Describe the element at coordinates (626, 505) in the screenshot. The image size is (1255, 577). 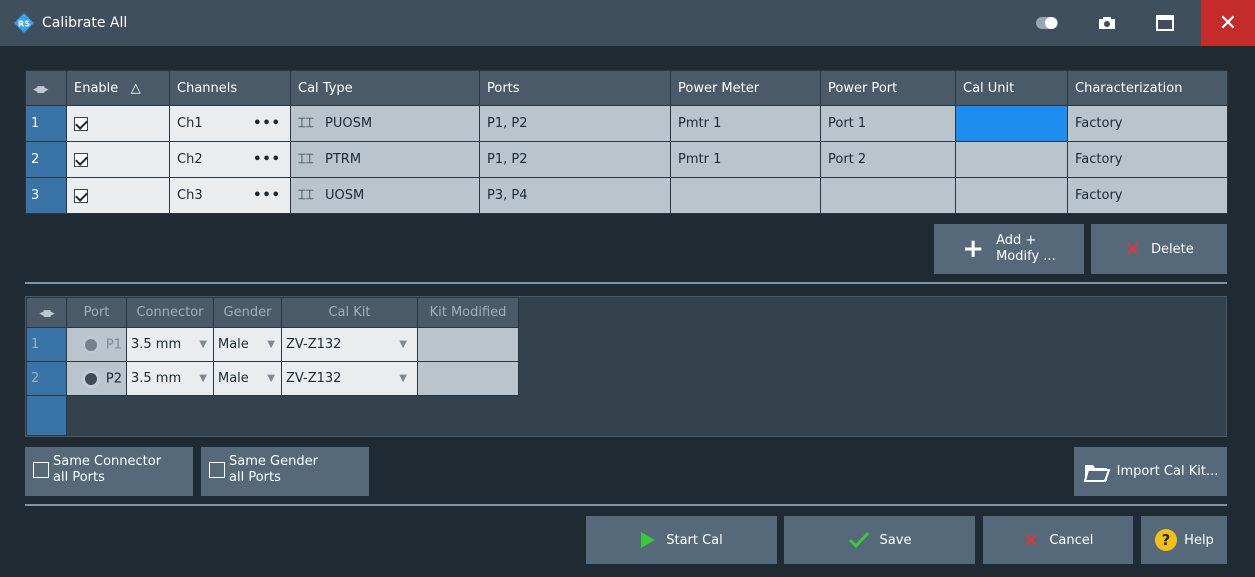
I see `divider` at that location.